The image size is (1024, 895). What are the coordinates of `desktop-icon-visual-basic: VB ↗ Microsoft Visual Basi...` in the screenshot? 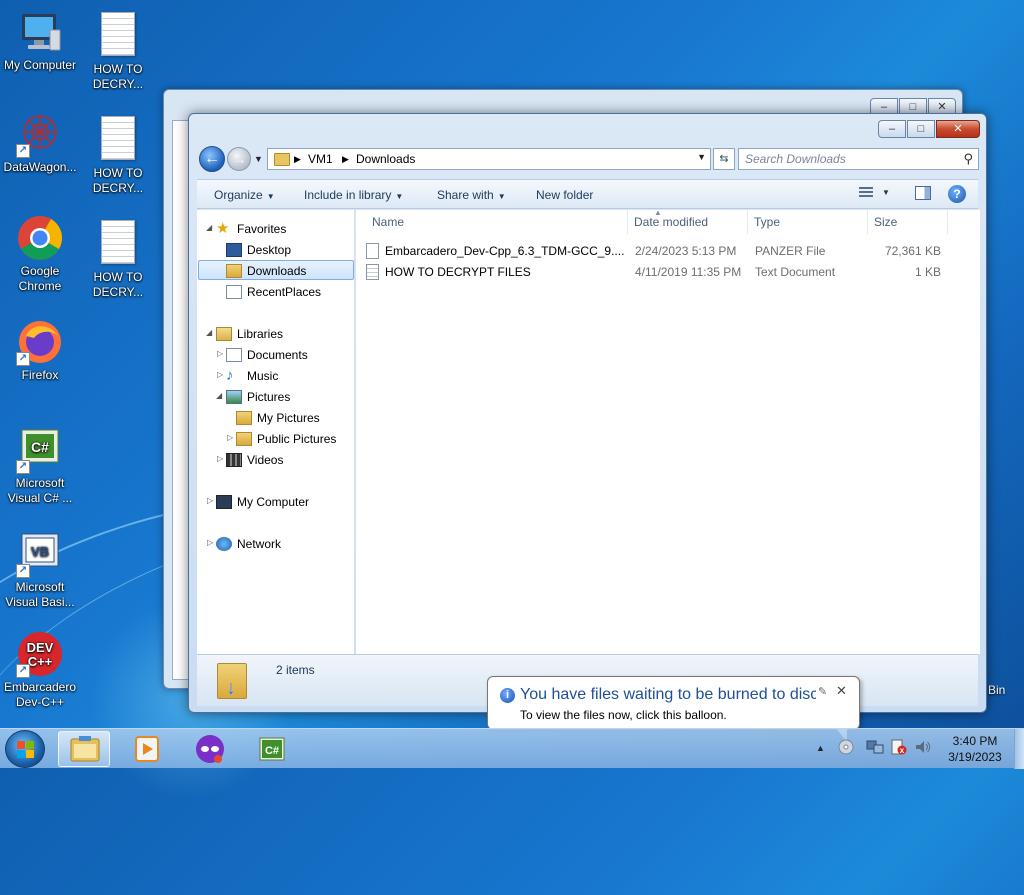 It's located at (40, 570).